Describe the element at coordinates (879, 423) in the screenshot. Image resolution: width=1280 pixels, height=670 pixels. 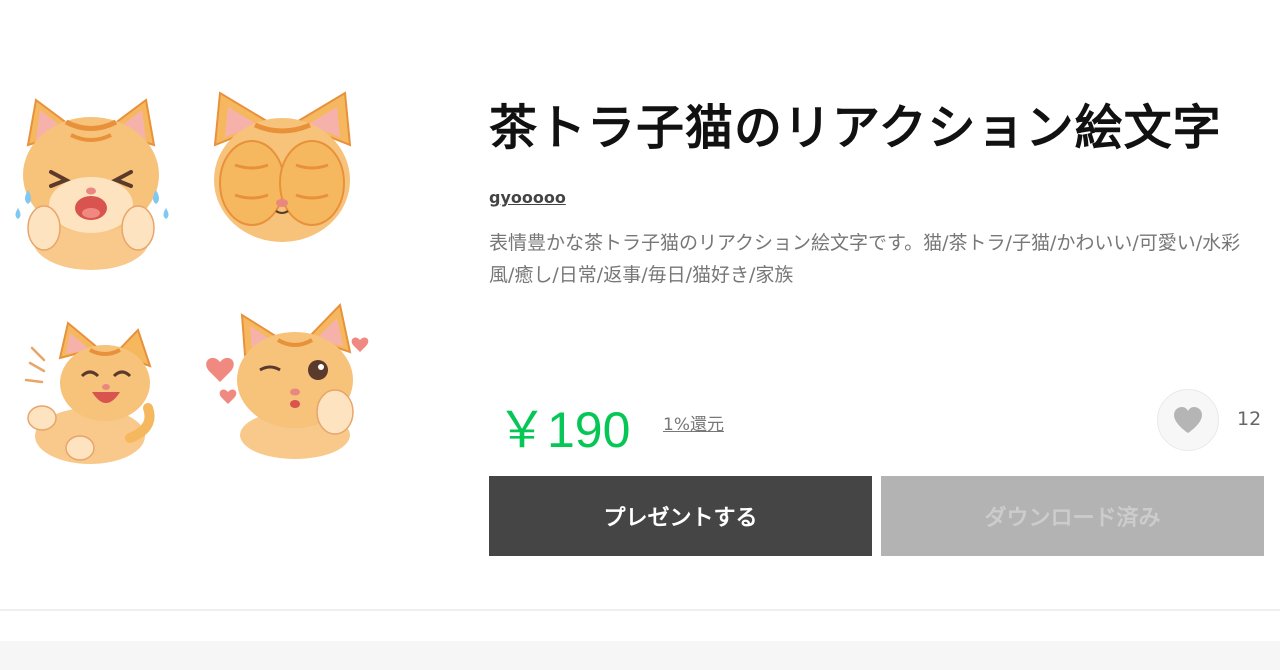
I see `price-row: ￥190 1%還元 12` at that location.